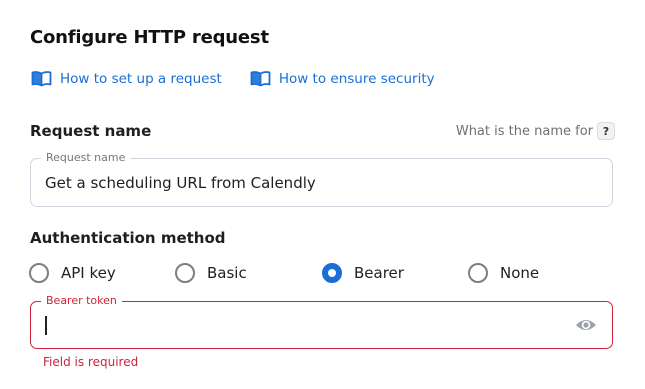 This screenshot has width=645, height=389. Describe the element at coordinates (606, 131) in the screenshot. I see `question-icon: ?` at that location.